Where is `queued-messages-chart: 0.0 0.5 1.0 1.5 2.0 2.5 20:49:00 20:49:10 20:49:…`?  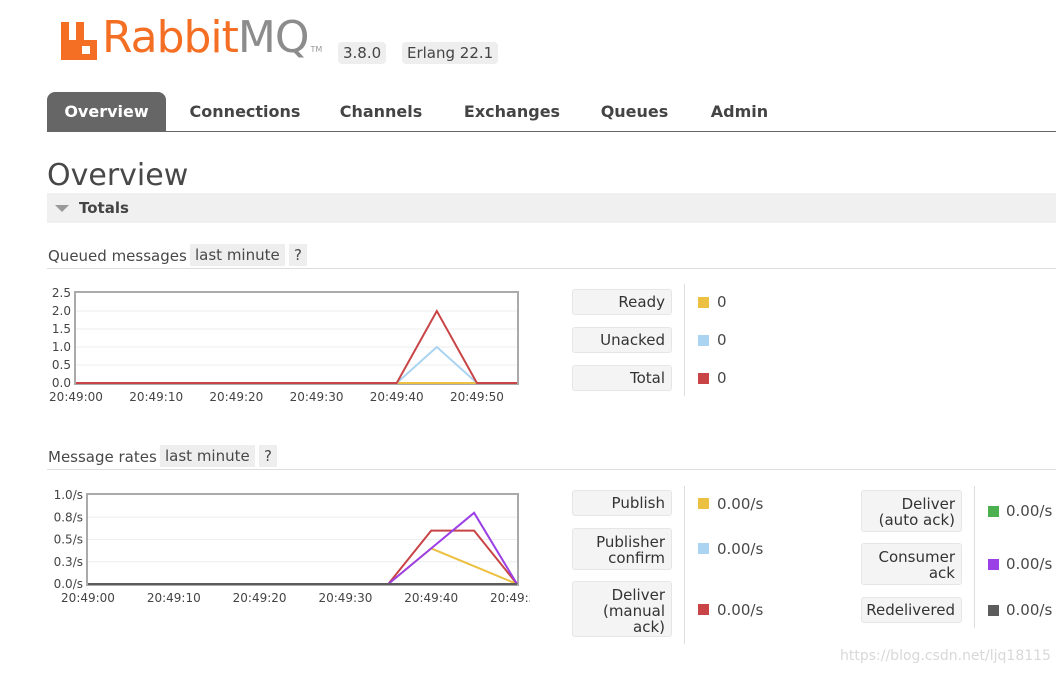
queued-messages-chart: 0.0 0.5 1.0 1.5 2.0 2.5 20:49:00 20:49:10 20:49:… is located at coordinates (284, 345).